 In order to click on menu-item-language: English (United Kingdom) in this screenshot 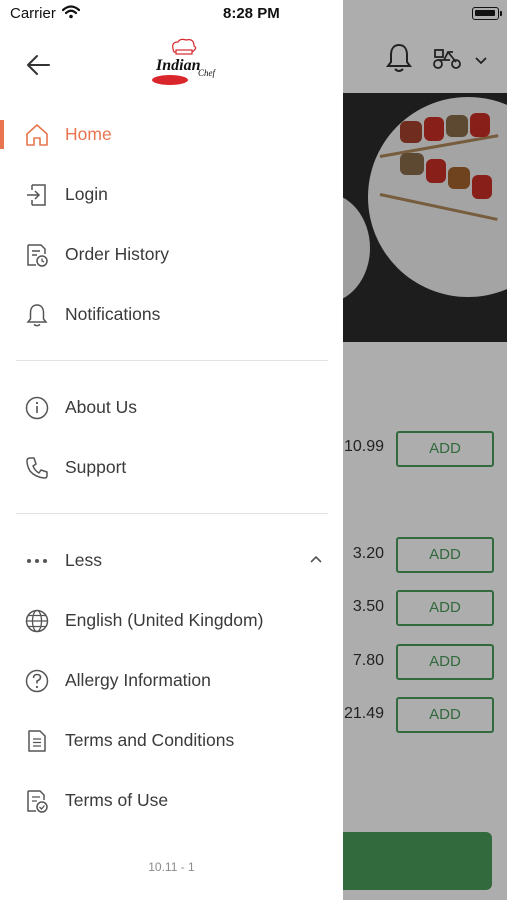, I will do `click(171, 620)`.